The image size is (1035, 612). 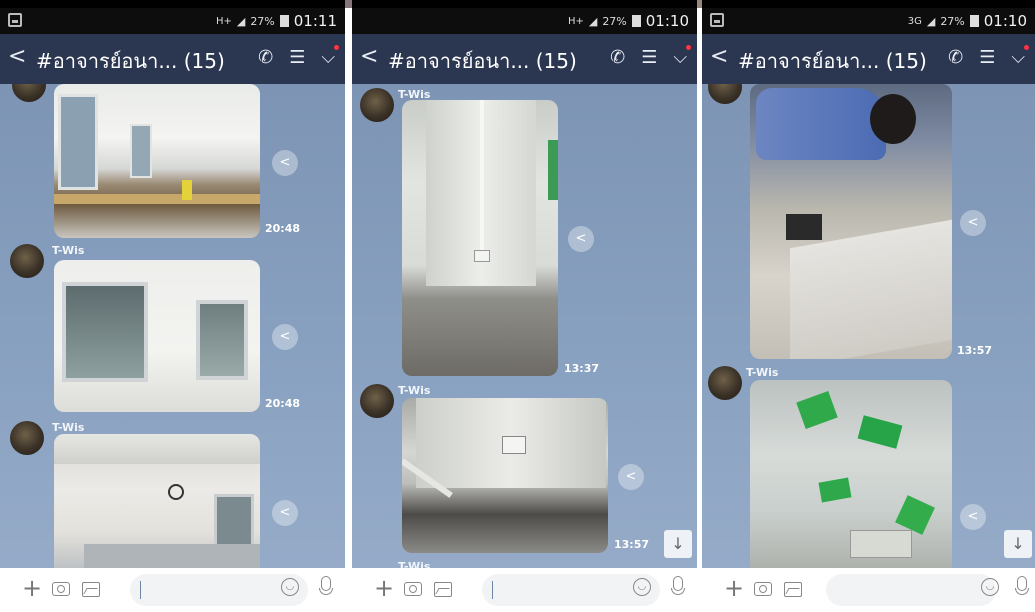 I want to click on text-caret, so click(x=140, y=590).